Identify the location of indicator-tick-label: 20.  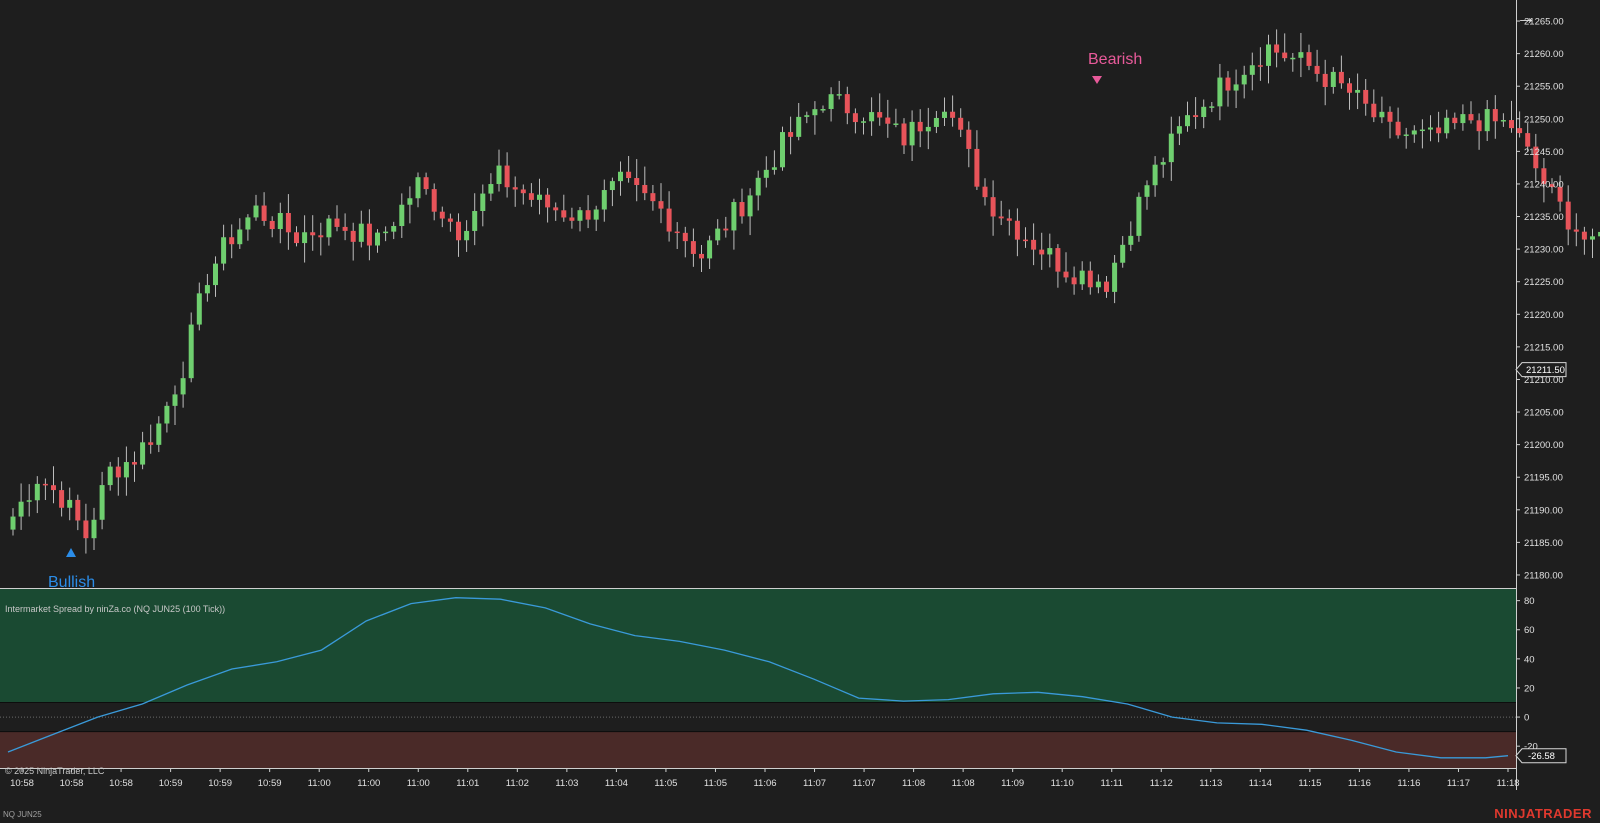
(1529, 688).